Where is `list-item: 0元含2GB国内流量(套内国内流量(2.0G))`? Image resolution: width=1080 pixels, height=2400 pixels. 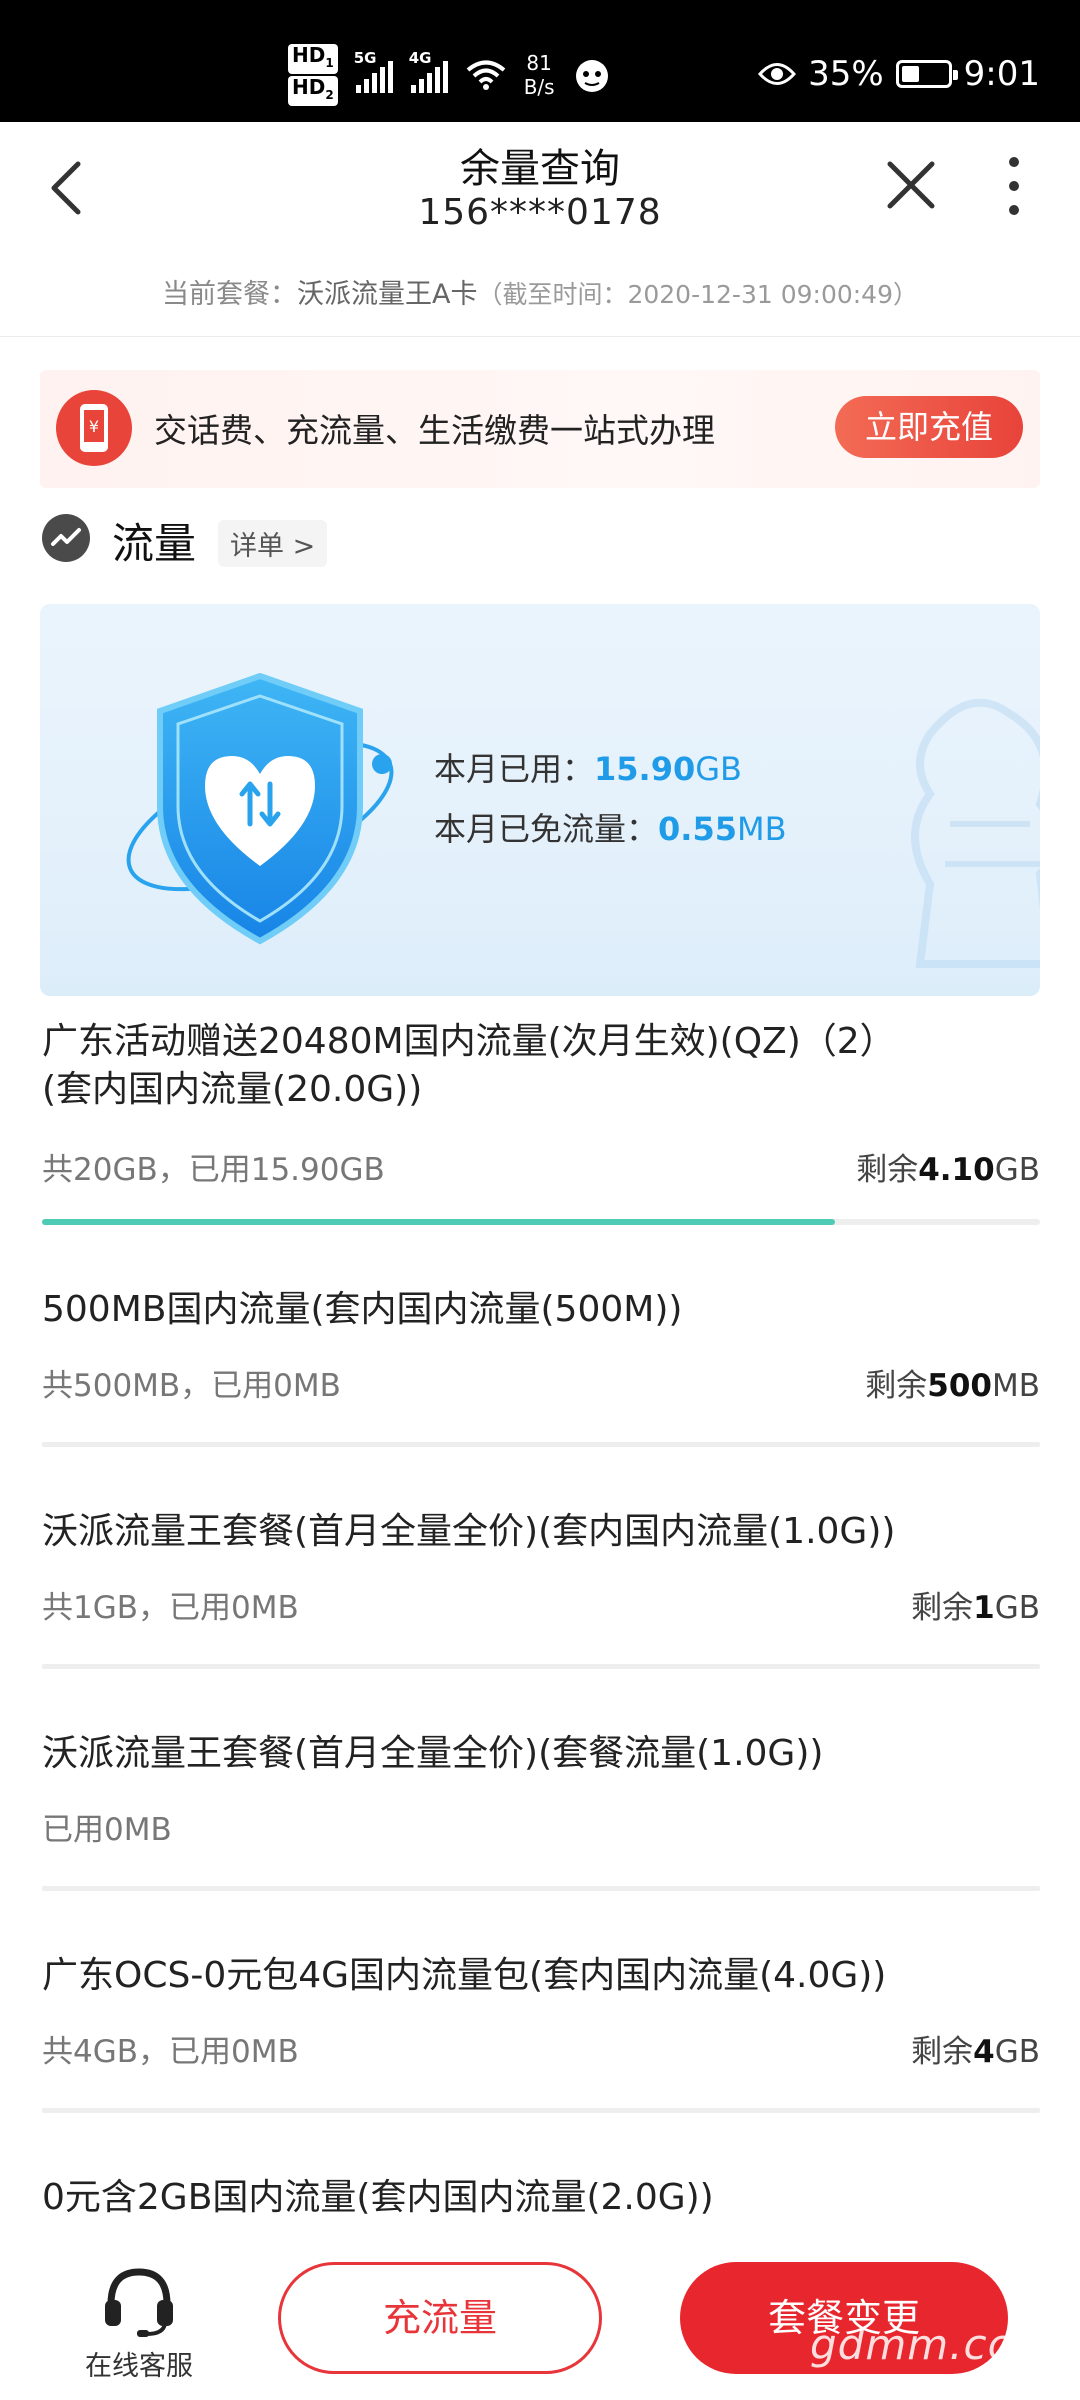 list-item: 0元含2GB国内流量(套内国内流量(2.0G)) is located at coordinates (541, 2198).